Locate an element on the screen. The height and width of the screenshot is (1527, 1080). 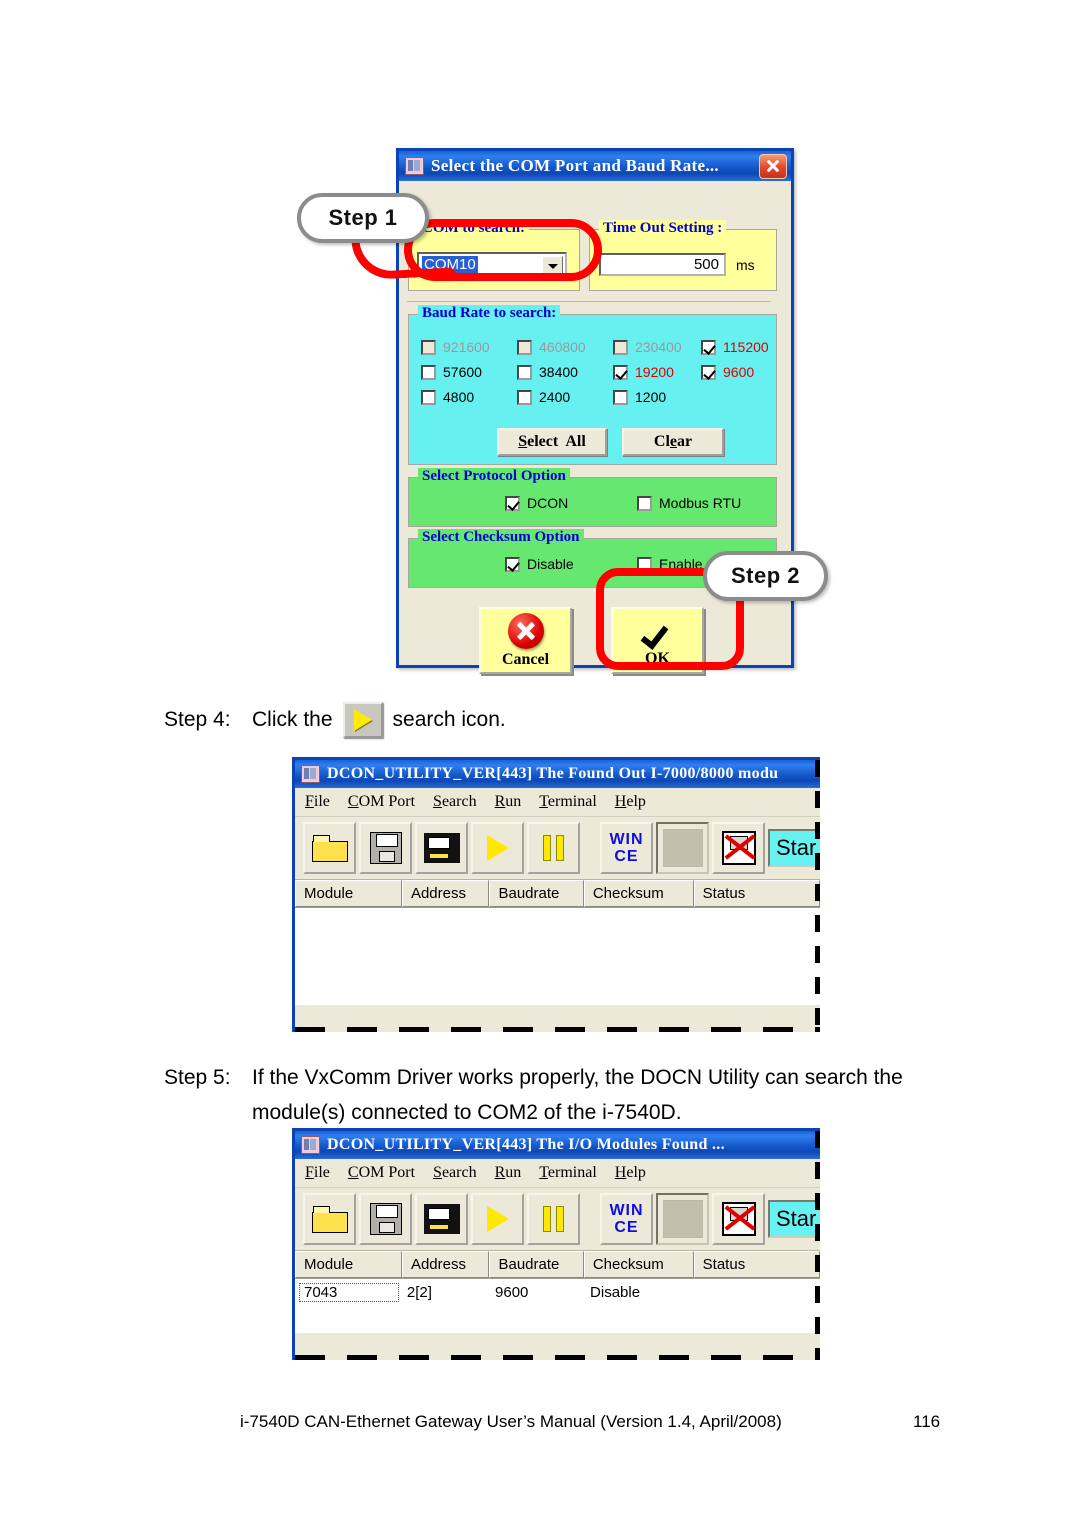
timeout-unit-label: ms is located at coordinates (745, 265).